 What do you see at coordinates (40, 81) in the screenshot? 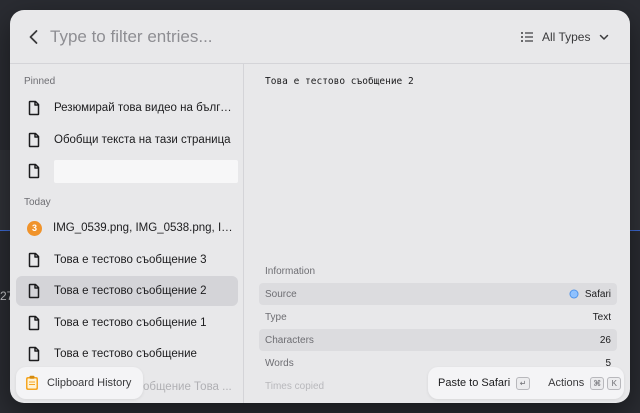
I see `section-title-pinned: Pinned` at bounding box center [40, 81].